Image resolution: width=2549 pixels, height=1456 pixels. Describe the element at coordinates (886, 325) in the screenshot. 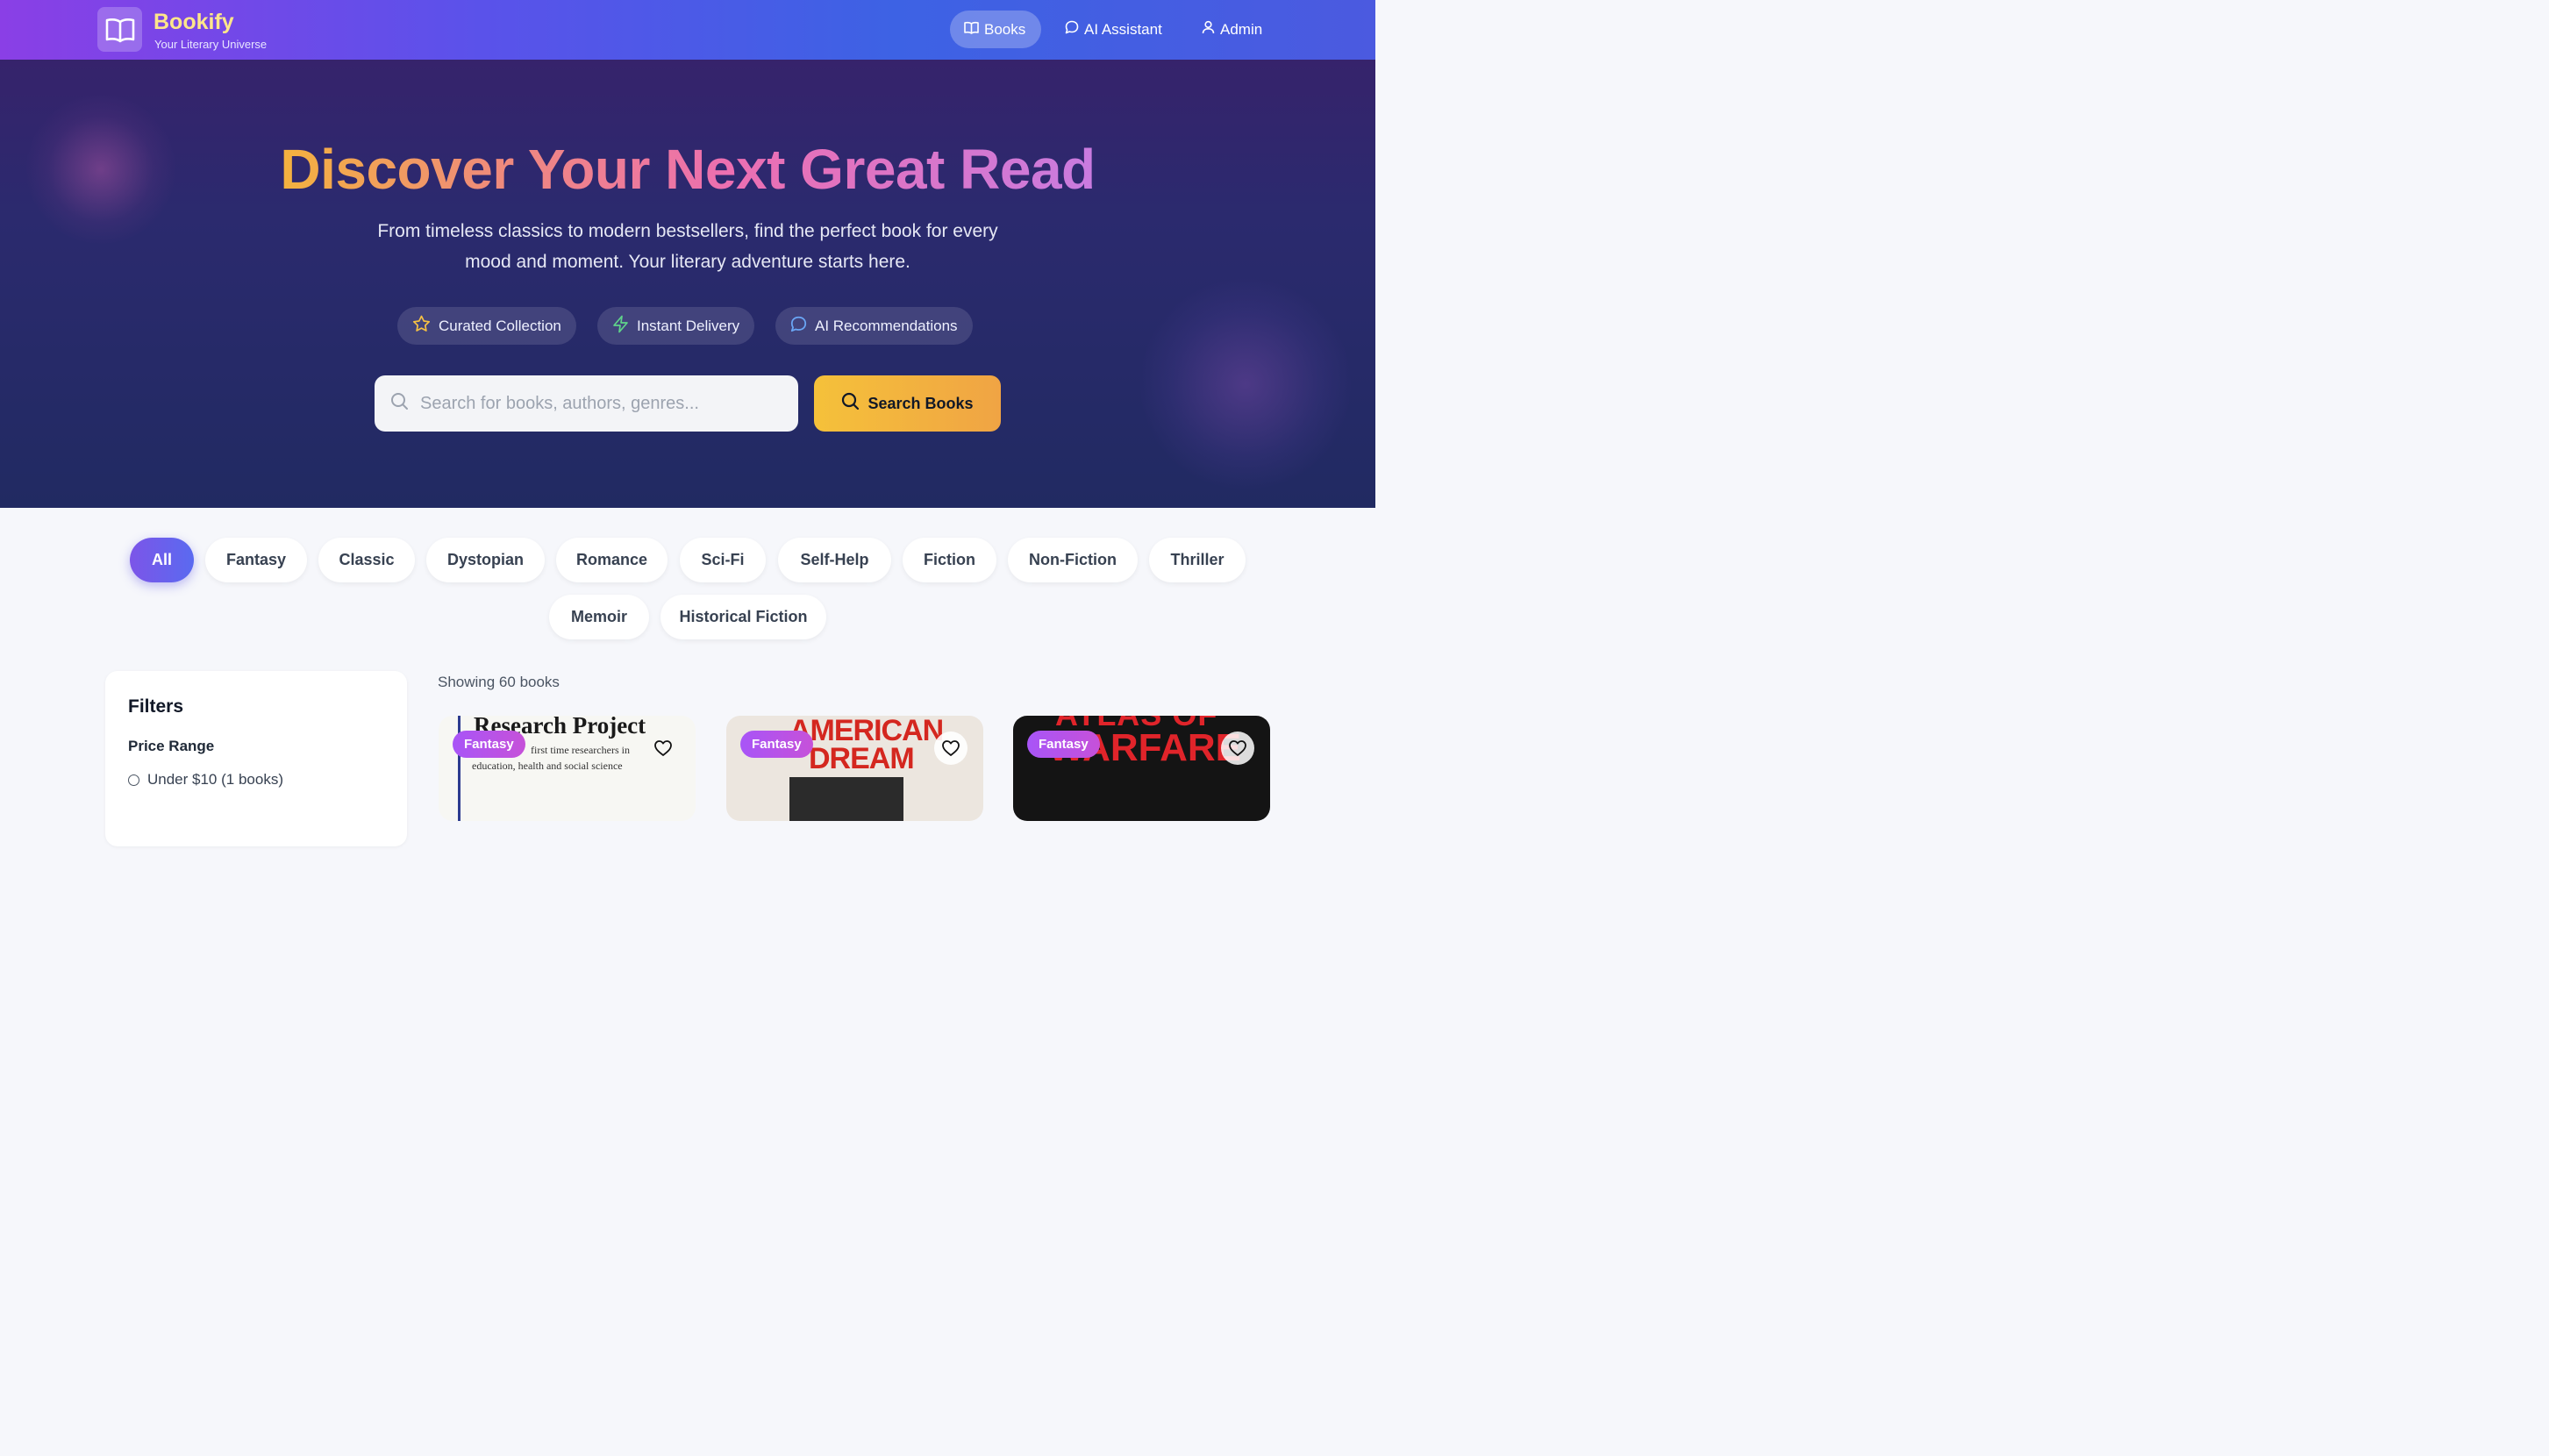

I see `feature-label: AI Recommendations` at that location.